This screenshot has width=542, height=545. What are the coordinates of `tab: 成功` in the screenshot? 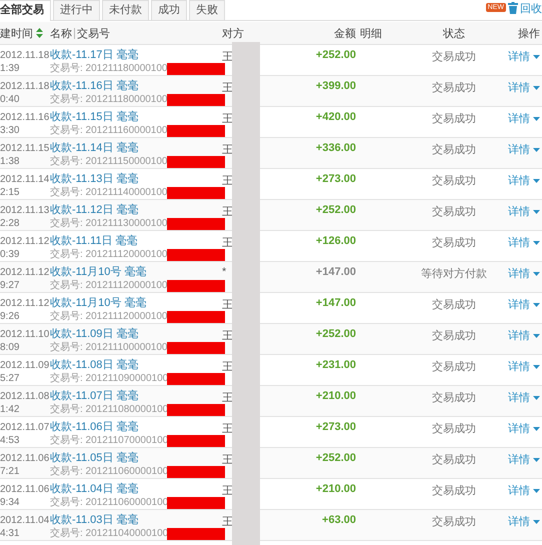 It's located at (169, 10).